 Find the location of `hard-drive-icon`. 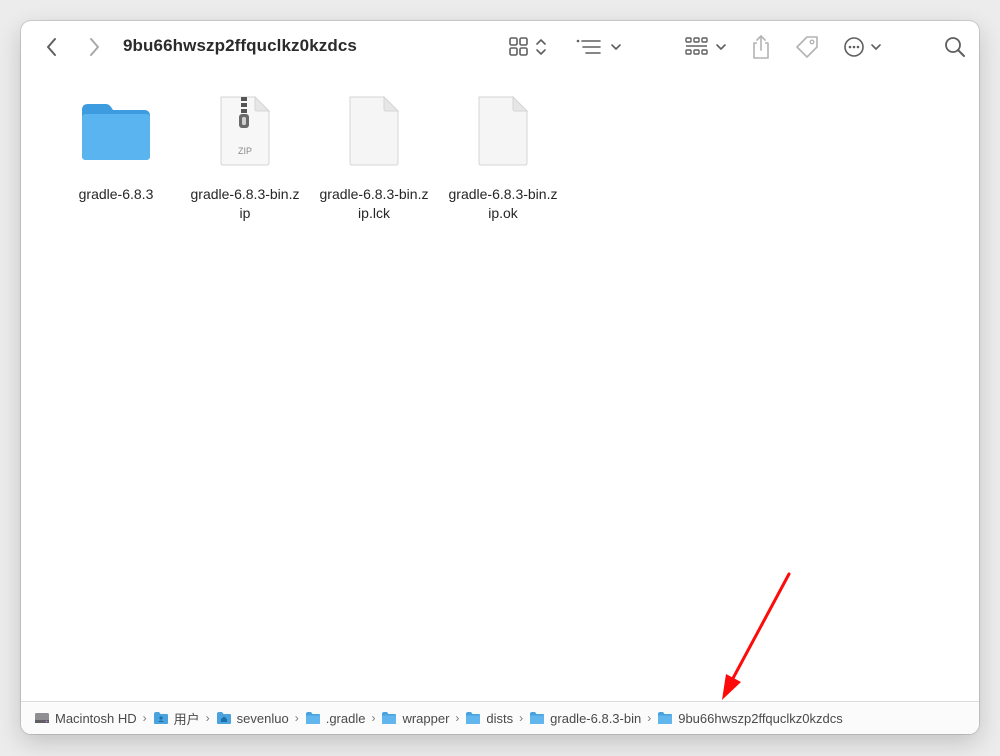

hard-drive-icon is located at coordinates (42, 718).